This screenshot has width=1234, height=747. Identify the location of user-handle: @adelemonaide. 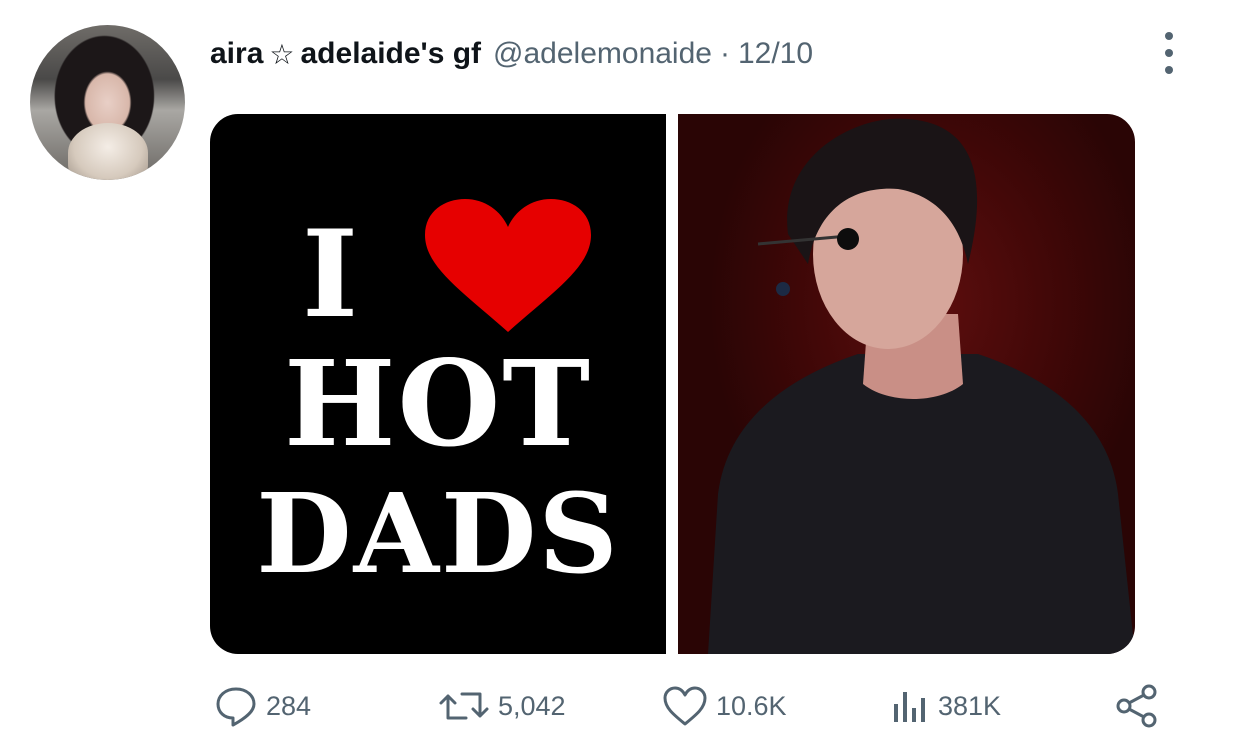
(602, 54).